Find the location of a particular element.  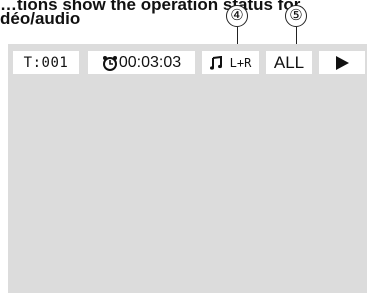

elapsed-time-text: 00:03:03 is located at coordinates (150, 62).